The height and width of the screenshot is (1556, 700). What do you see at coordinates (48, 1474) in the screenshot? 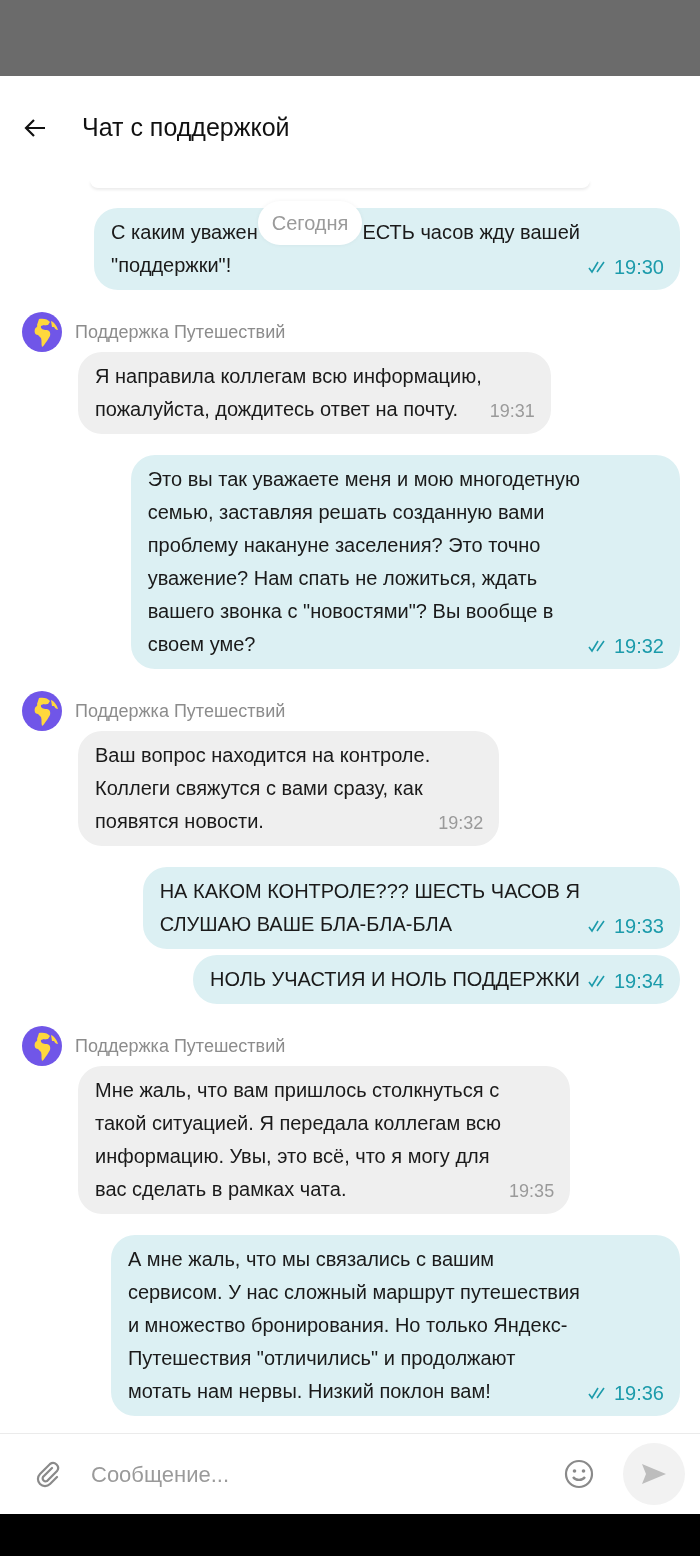
I see `paperclip-icon` at bounding box center [48, 1474].